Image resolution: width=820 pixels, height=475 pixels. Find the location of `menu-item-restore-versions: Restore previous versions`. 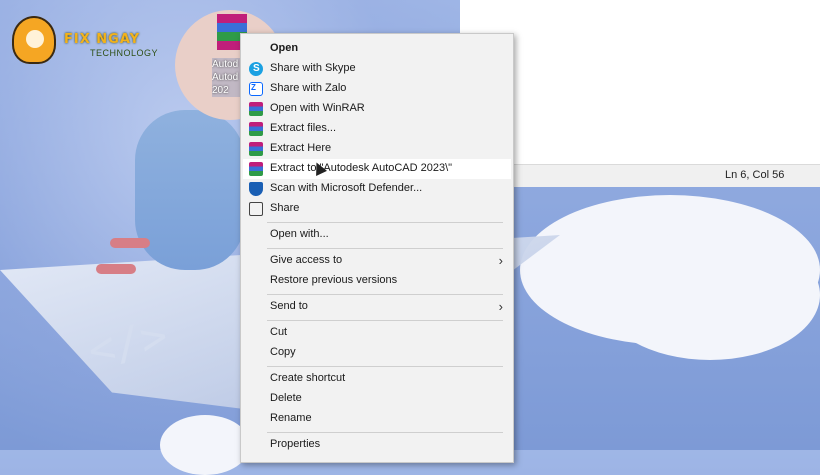

menu-item-restore-versions: Restore previous versions is located at coordinates (377, 281).